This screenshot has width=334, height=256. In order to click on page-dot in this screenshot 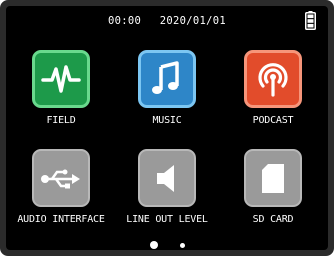, I will do `click(182, 245)`.